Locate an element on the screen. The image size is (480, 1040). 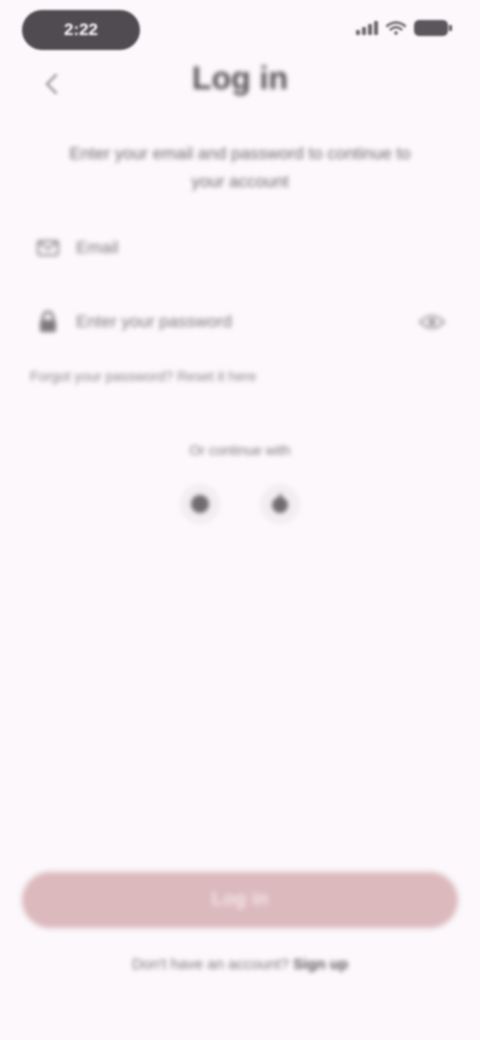
signal-icon is located at coordinates (367, 28).